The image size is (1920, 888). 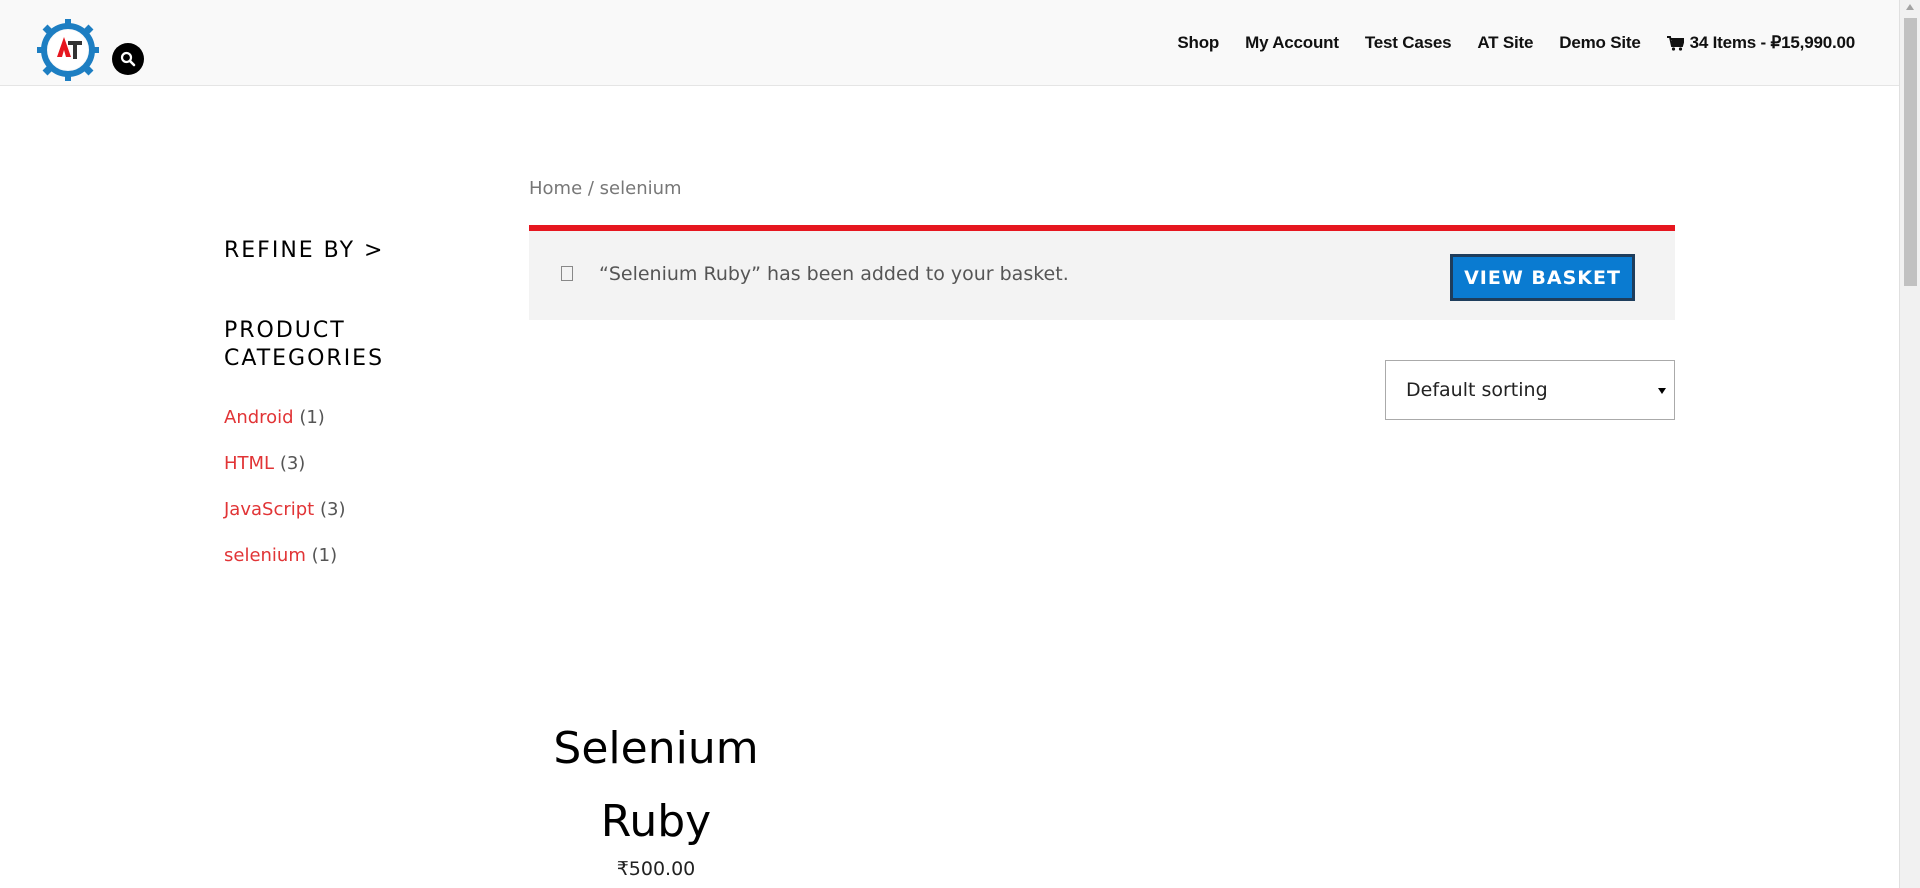 I want to click on scroll-up-icon, so click(x=1910, y=7).